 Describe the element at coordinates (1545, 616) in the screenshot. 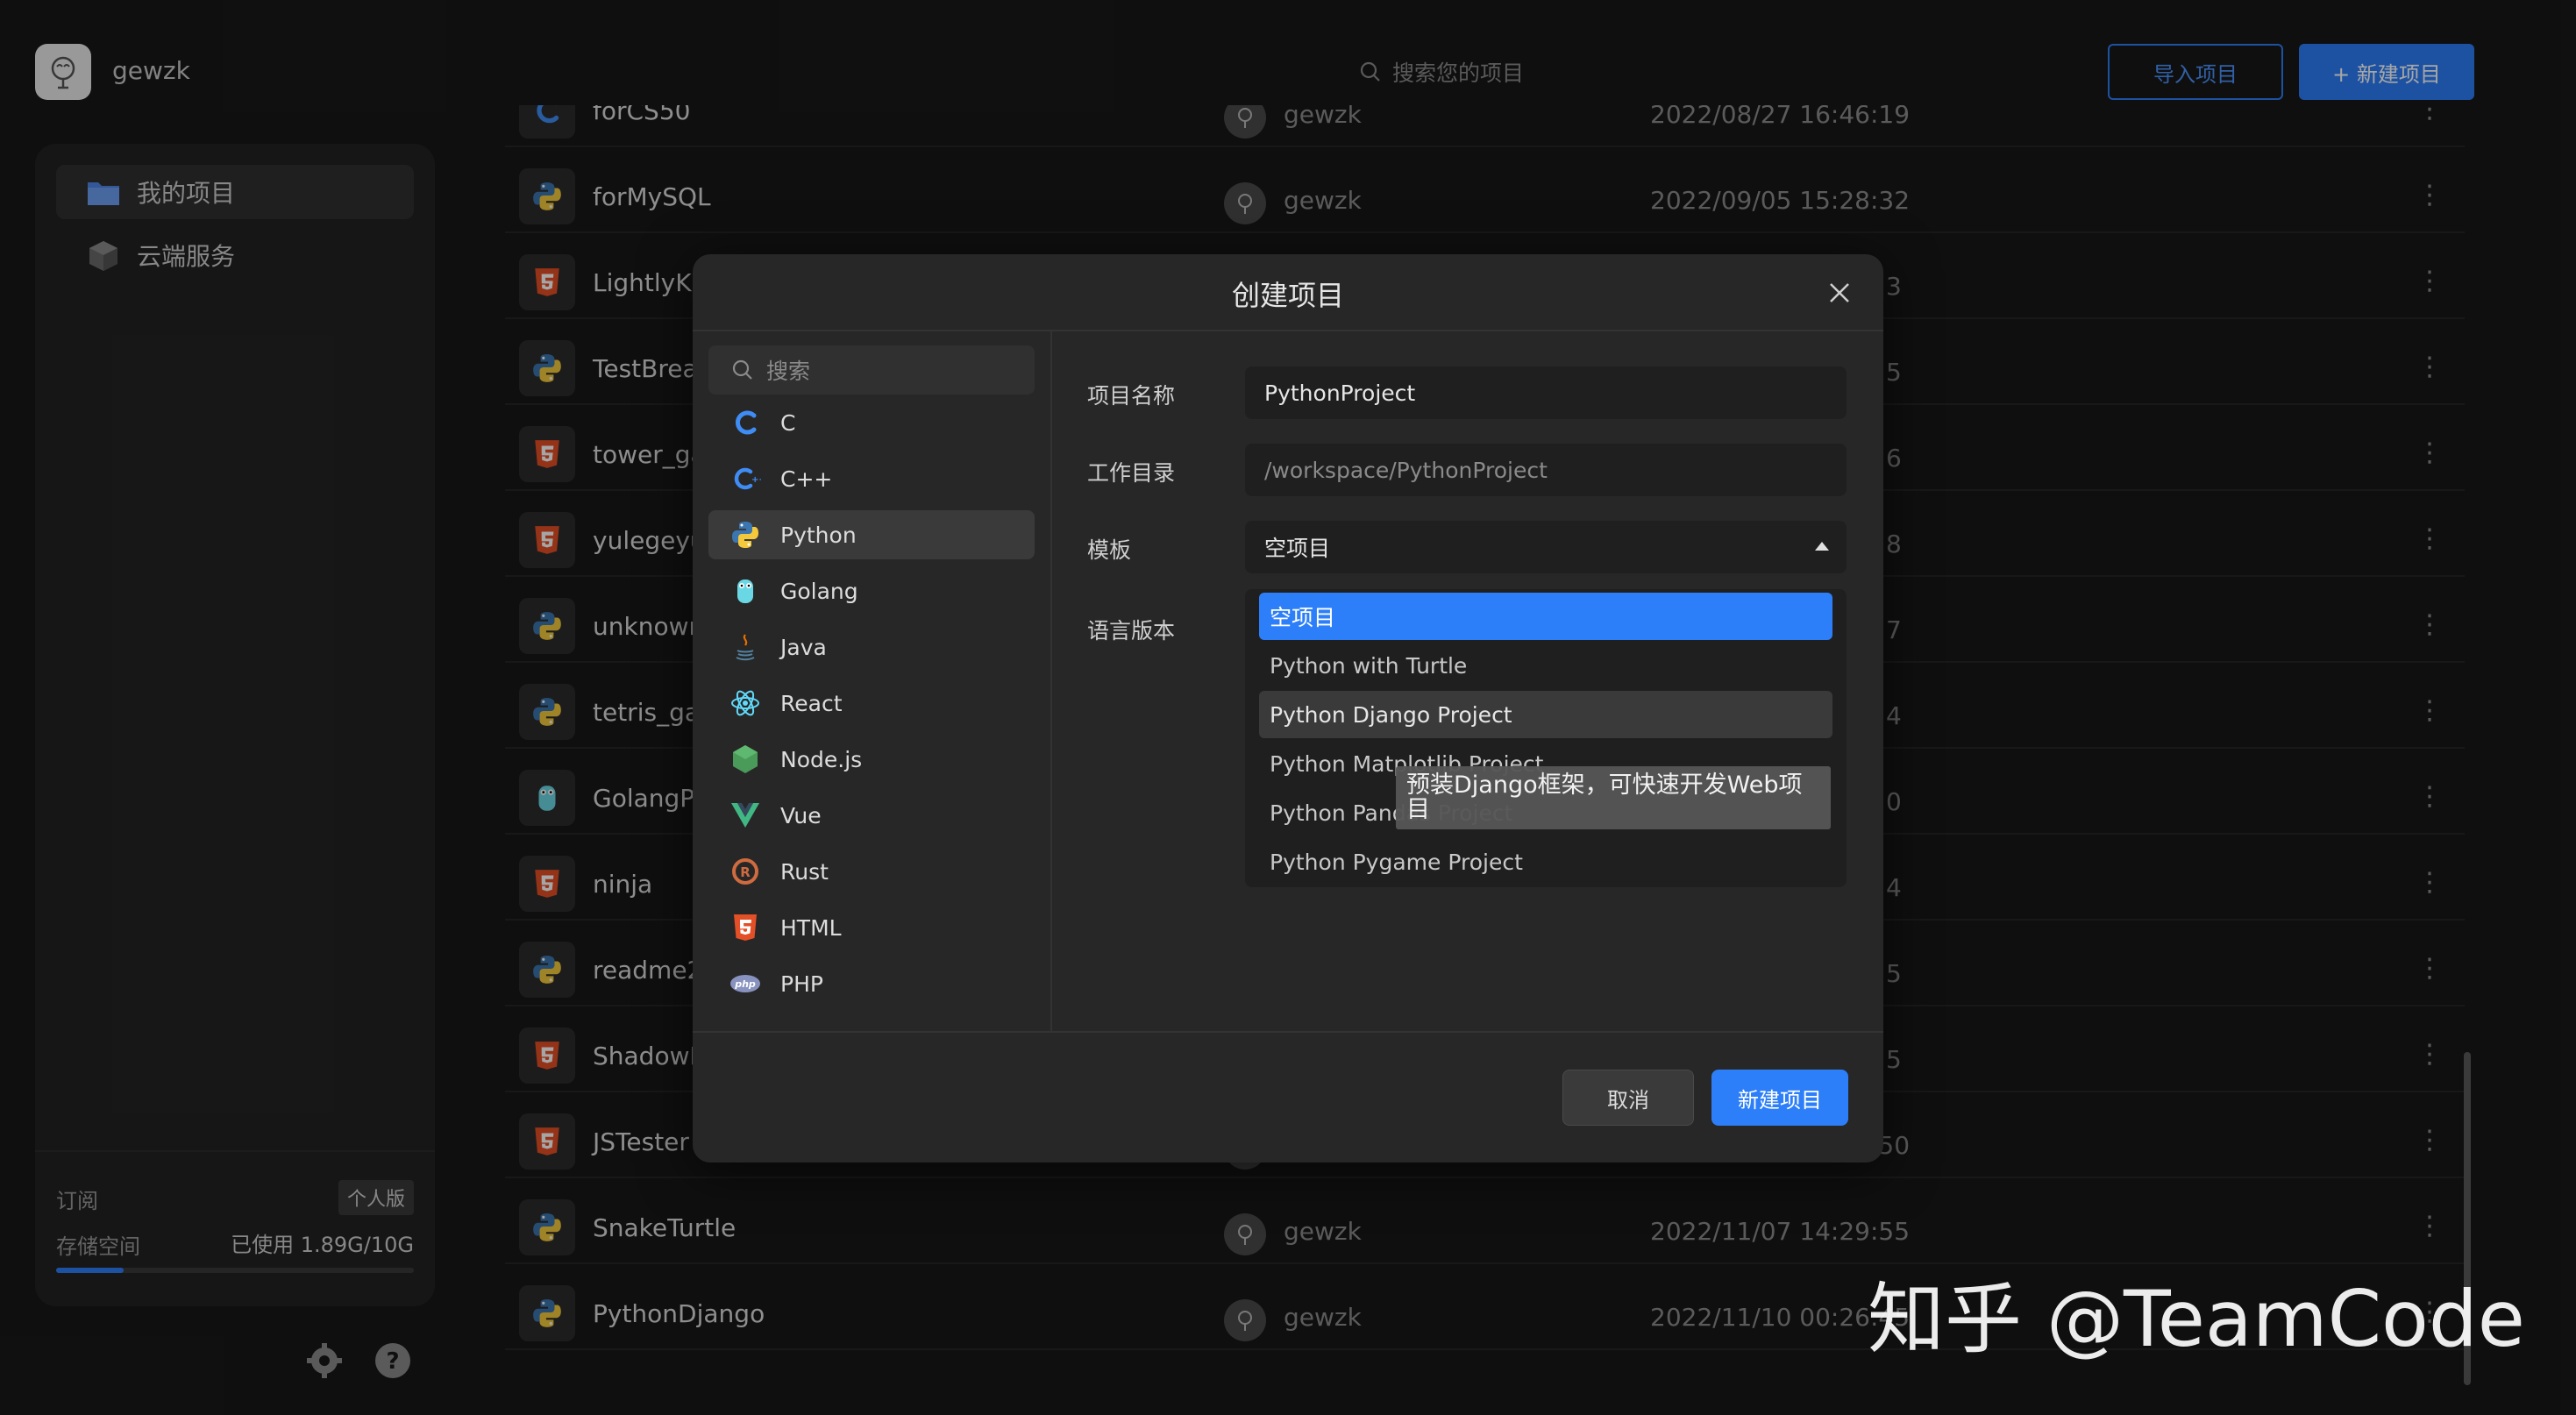

I see `template-option: 空项目` at that location.